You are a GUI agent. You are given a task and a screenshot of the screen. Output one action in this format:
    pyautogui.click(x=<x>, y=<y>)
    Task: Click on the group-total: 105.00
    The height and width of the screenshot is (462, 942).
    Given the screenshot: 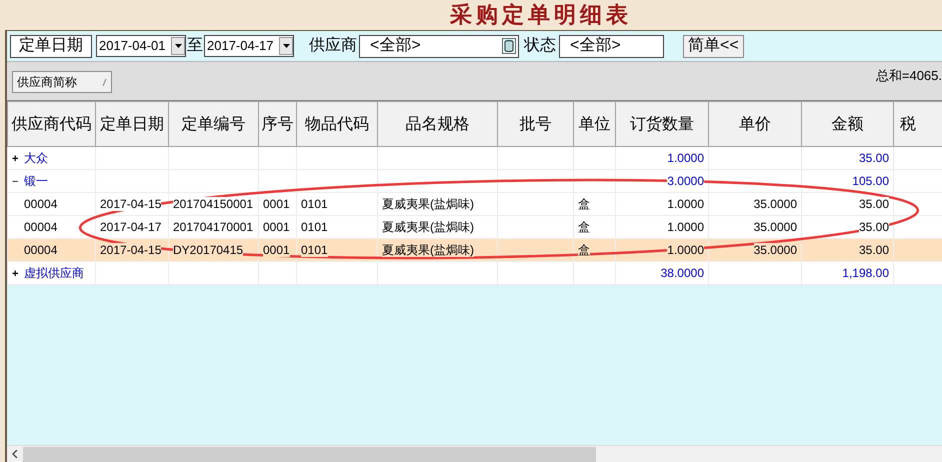 What is the action you would take?
    pyautogui.click(x=870, y=181)
    